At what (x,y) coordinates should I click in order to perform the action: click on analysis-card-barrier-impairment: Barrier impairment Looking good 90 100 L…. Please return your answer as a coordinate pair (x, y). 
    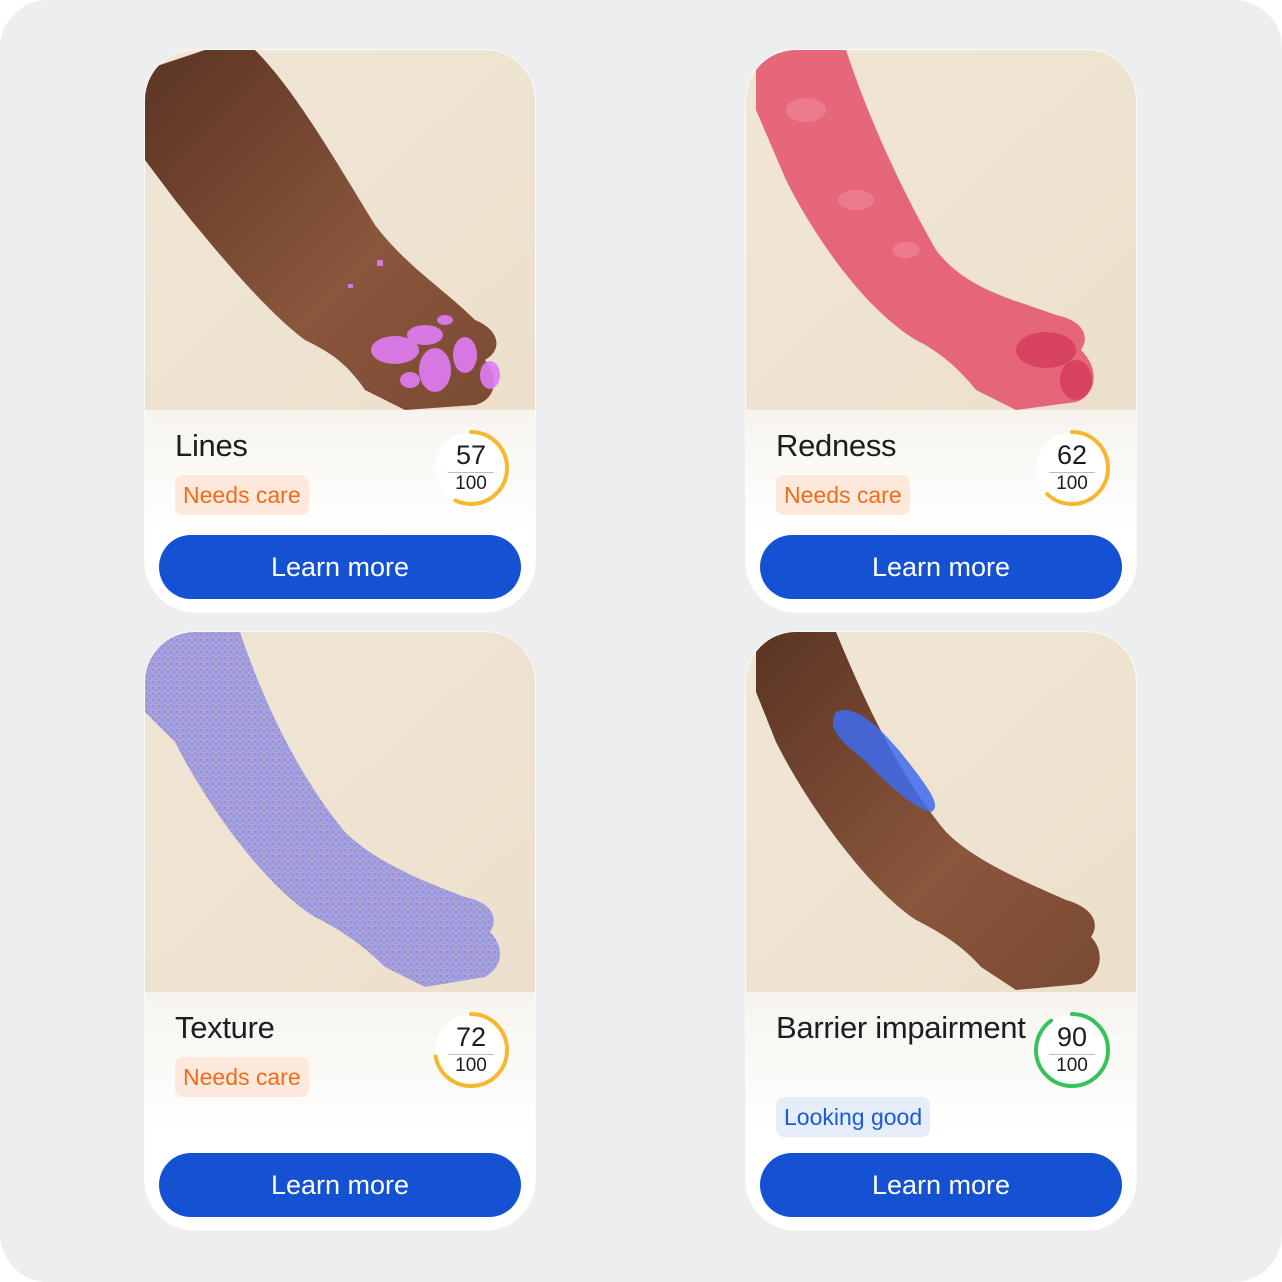
    Looking at the image, I should click on (941, 931).